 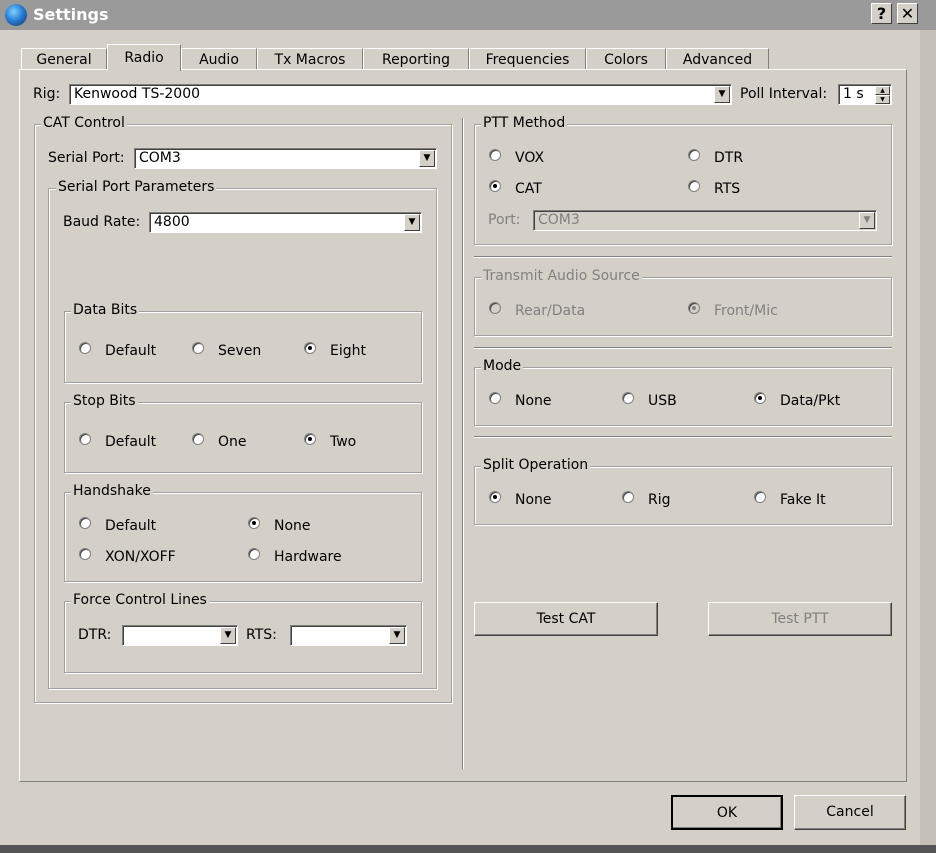 I want to click on tx-audio-rear-label: Rear/Data, so click(x=550, y=311).